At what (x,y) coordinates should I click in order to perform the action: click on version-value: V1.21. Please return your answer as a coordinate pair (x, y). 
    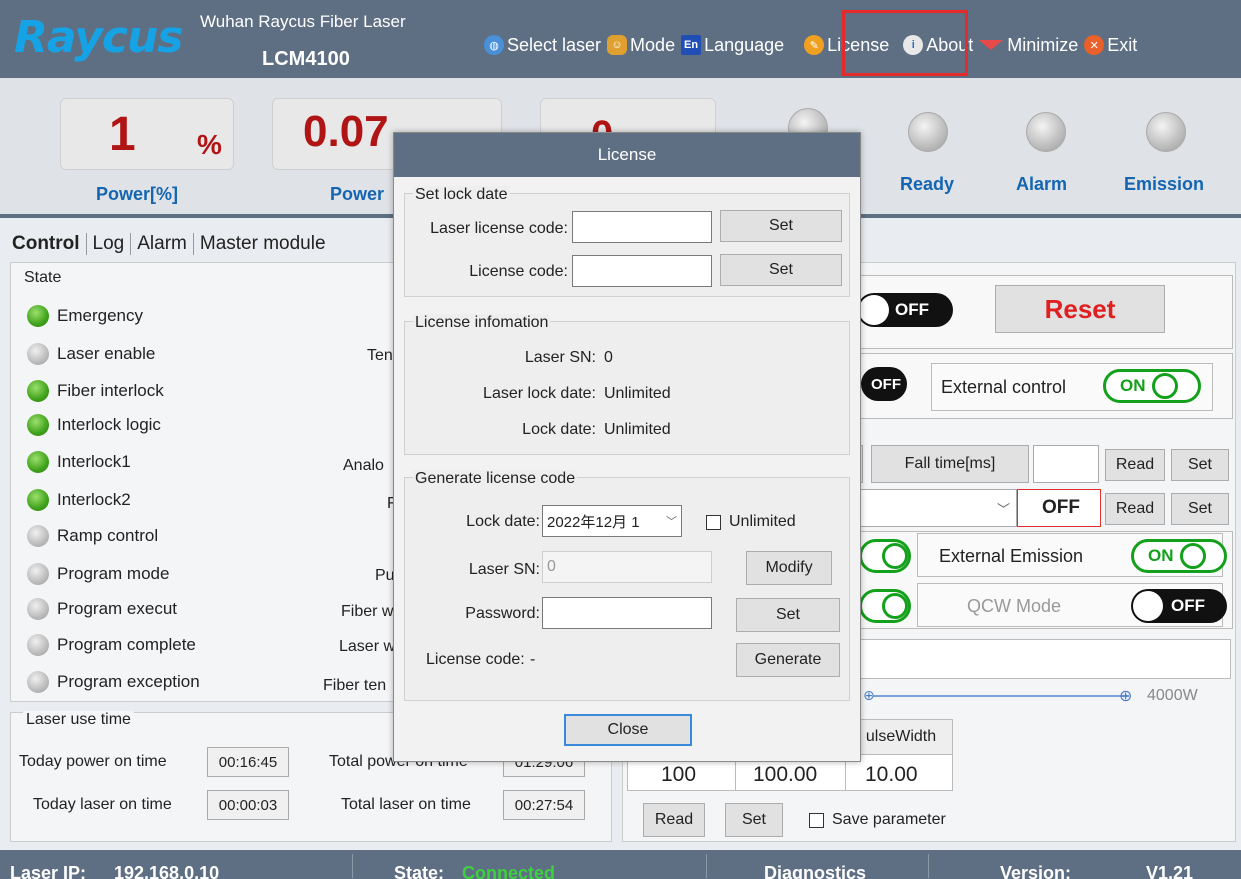
    Looking at the image, I should click on (1170, 871).